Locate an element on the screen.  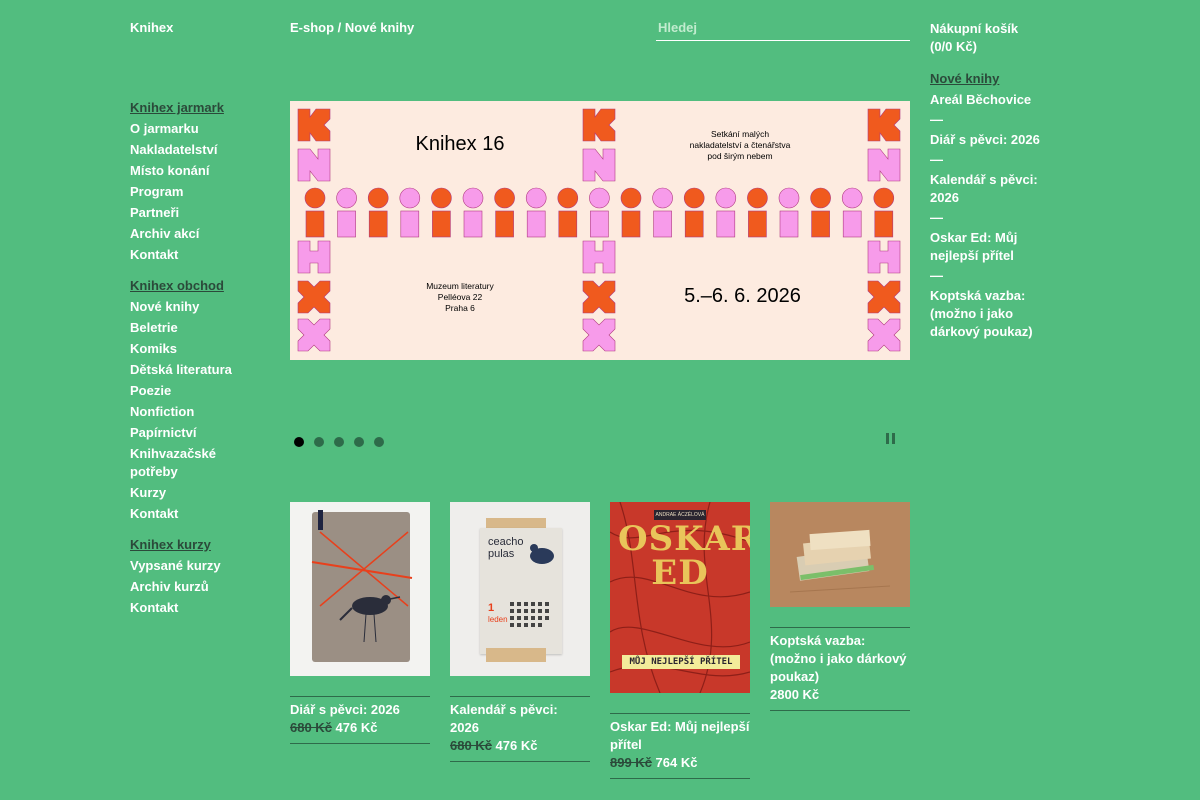
product-info: Diář s pěvci: 2026 680 Kč 476 Kč is located at coordinates (360, 720).